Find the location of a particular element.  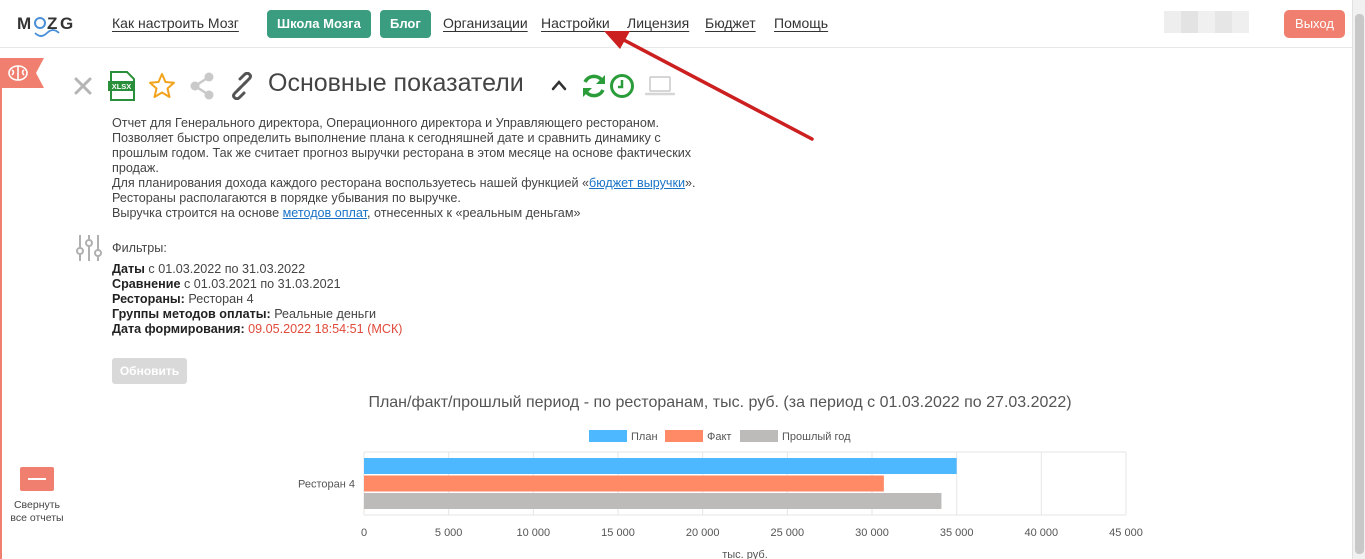

link-icon is located at coordinates (242, 86).